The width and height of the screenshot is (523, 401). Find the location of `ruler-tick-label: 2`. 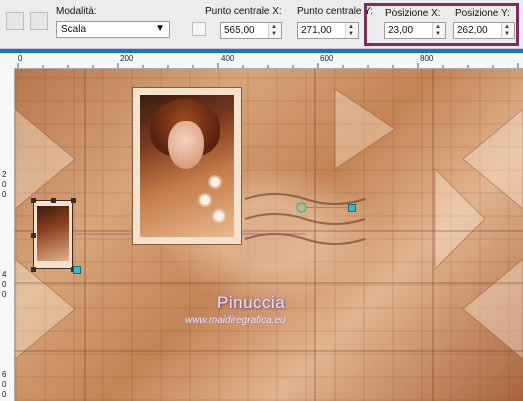

ruler-tick-label: 2 is located at coordinates (4, 174).